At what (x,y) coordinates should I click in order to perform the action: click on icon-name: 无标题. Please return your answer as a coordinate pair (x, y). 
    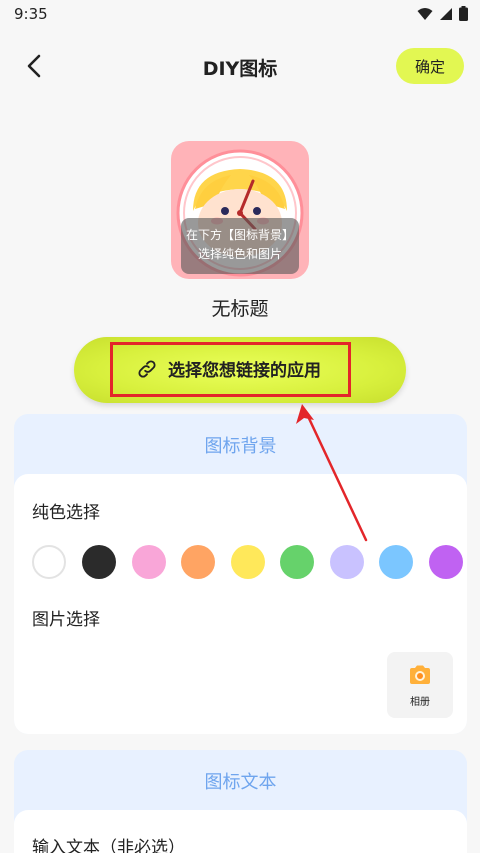
    Looking at the image, I should click on (240, 309).